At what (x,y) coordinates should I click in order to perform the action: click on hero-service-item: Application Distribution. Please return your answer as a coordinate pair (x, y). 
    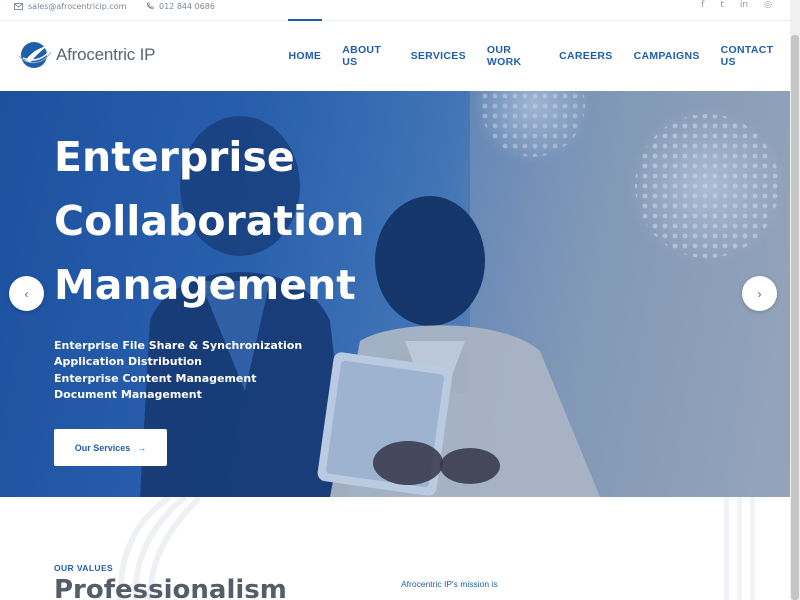
    Looking at the image, I should click on (128, 362).